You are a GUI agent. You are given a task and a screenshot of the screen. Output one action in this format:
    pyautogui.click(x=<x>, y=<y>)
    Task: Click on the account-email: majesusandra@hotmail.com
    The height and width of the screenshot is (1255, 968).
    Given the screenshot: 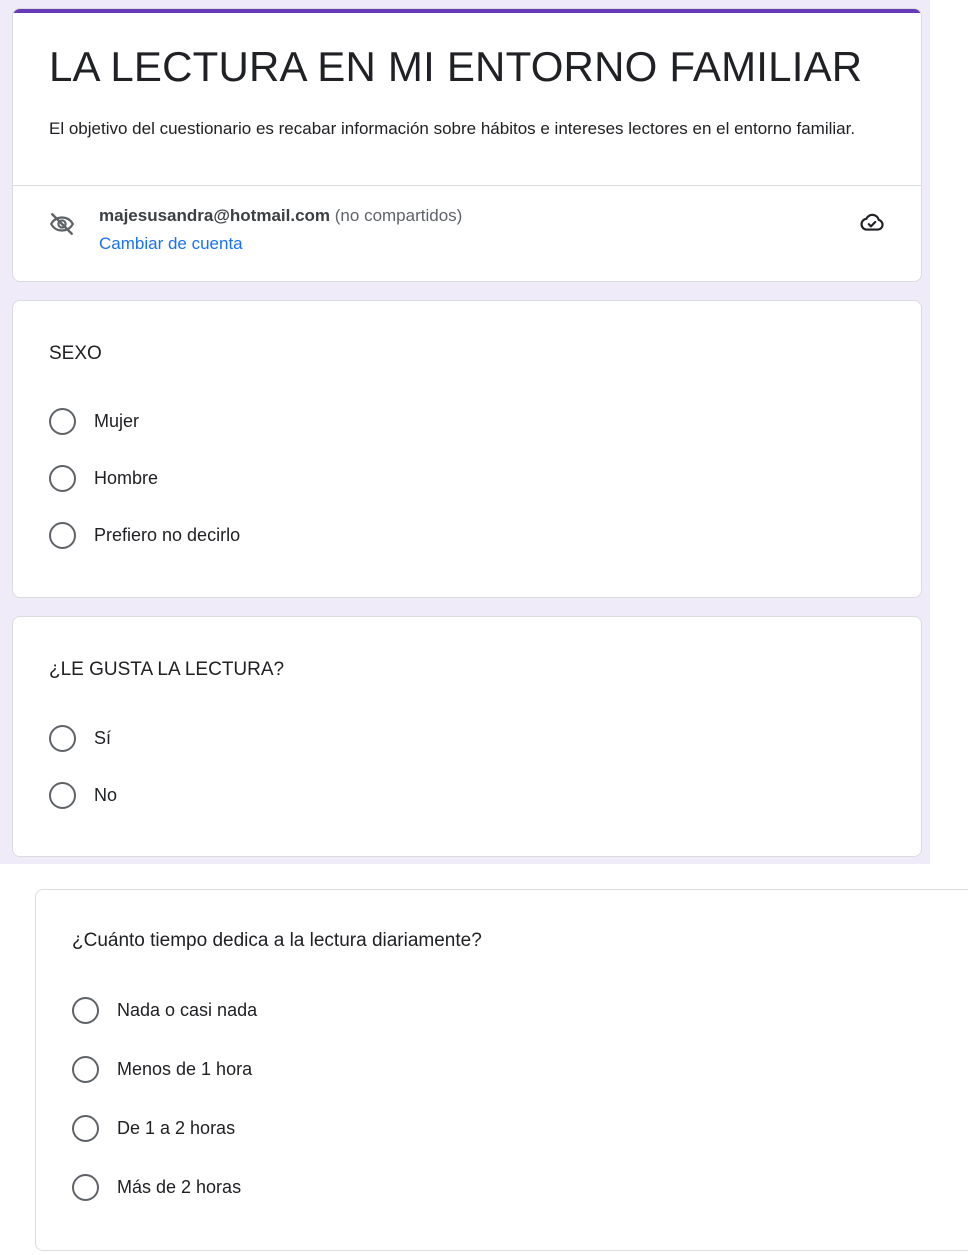 What is the action you would take?
    pyautogui.click(x=215, y=215)
    